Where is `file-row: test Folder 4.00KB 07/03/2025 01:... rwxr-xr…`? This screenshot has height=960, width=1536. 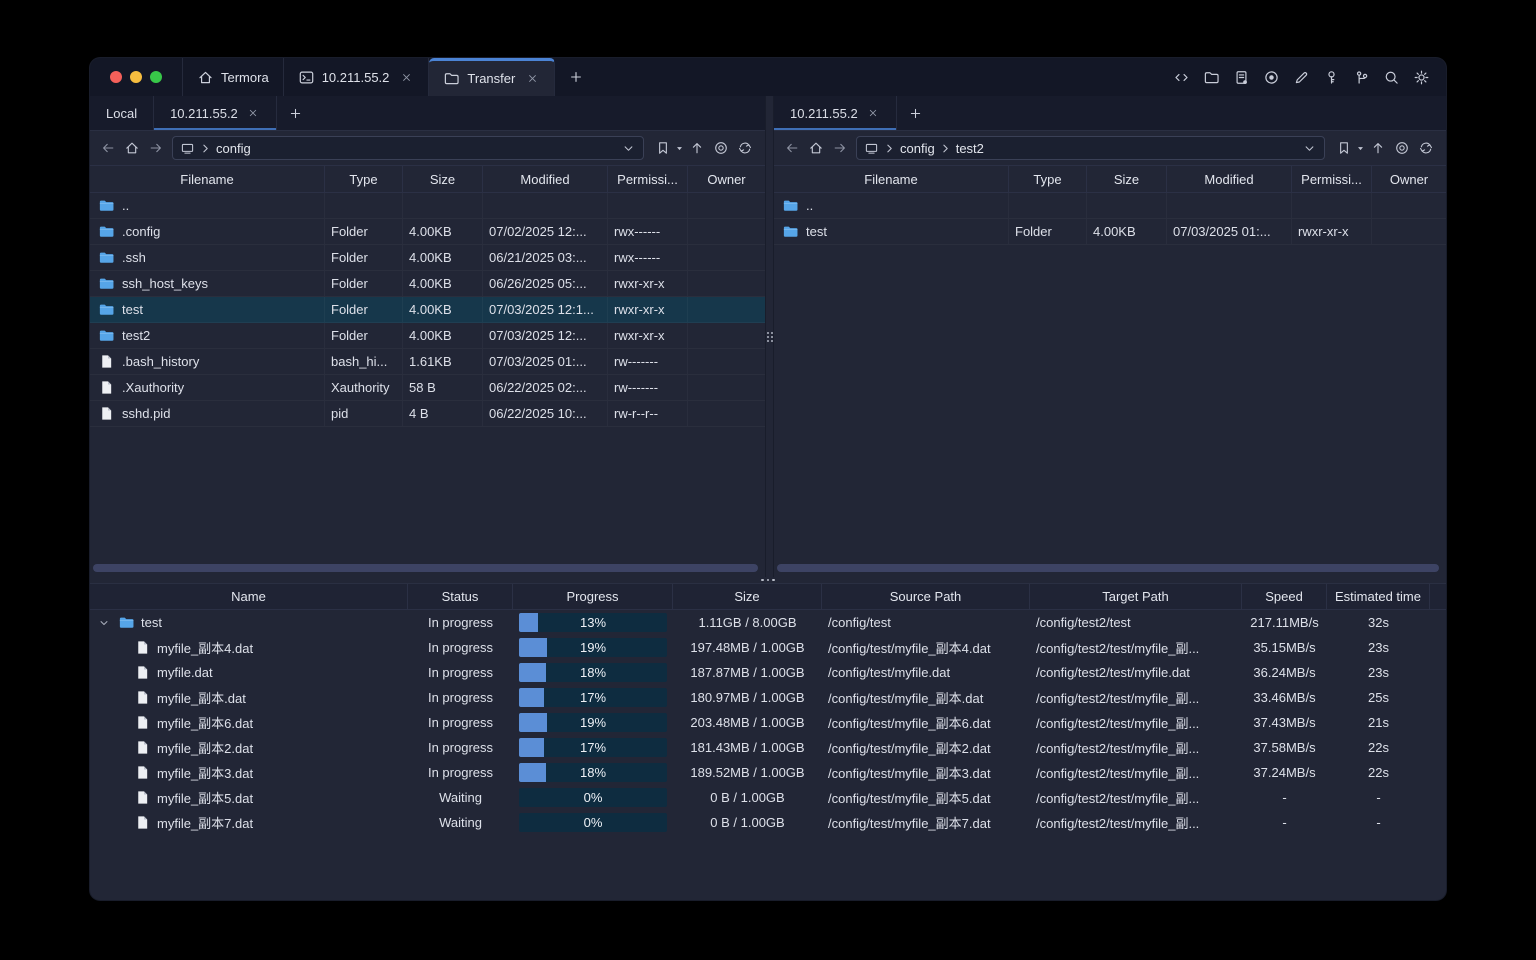
file-row: test Folder 4.00KB 07/03/2025 01:... rwxr-xr… is located at coordinates (1110, 232).